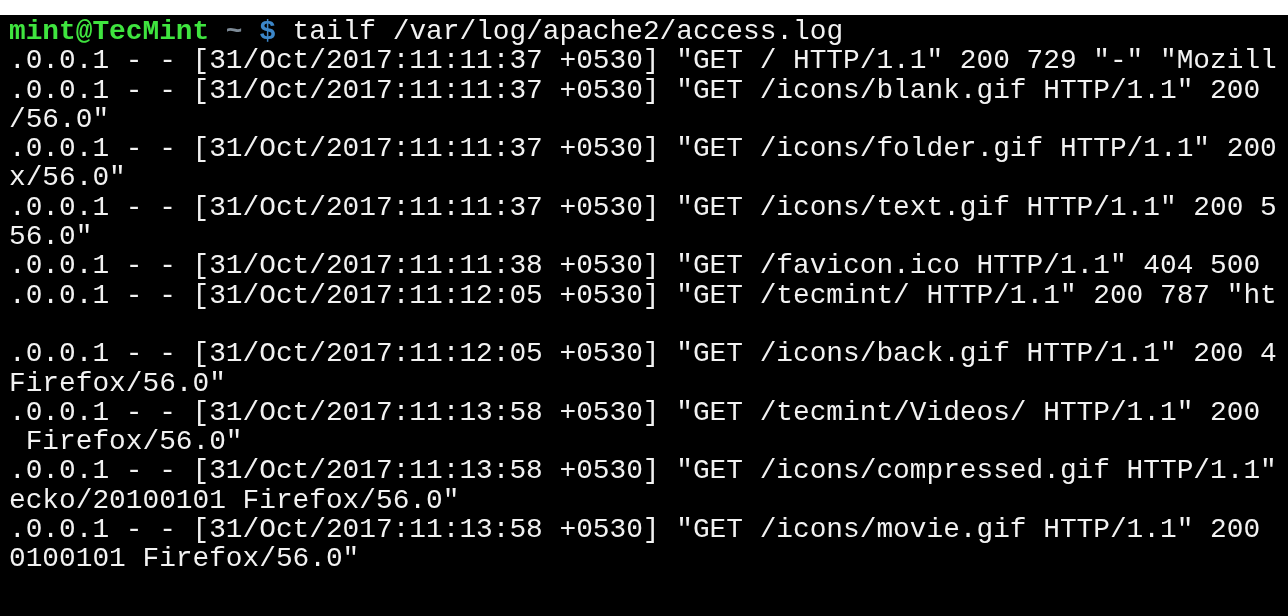 The width and height of the screenshot is (1288, 616). Describe the element at coordinates (51, 237) in the screenshot. I see `log-line: 56.0"` at that location.